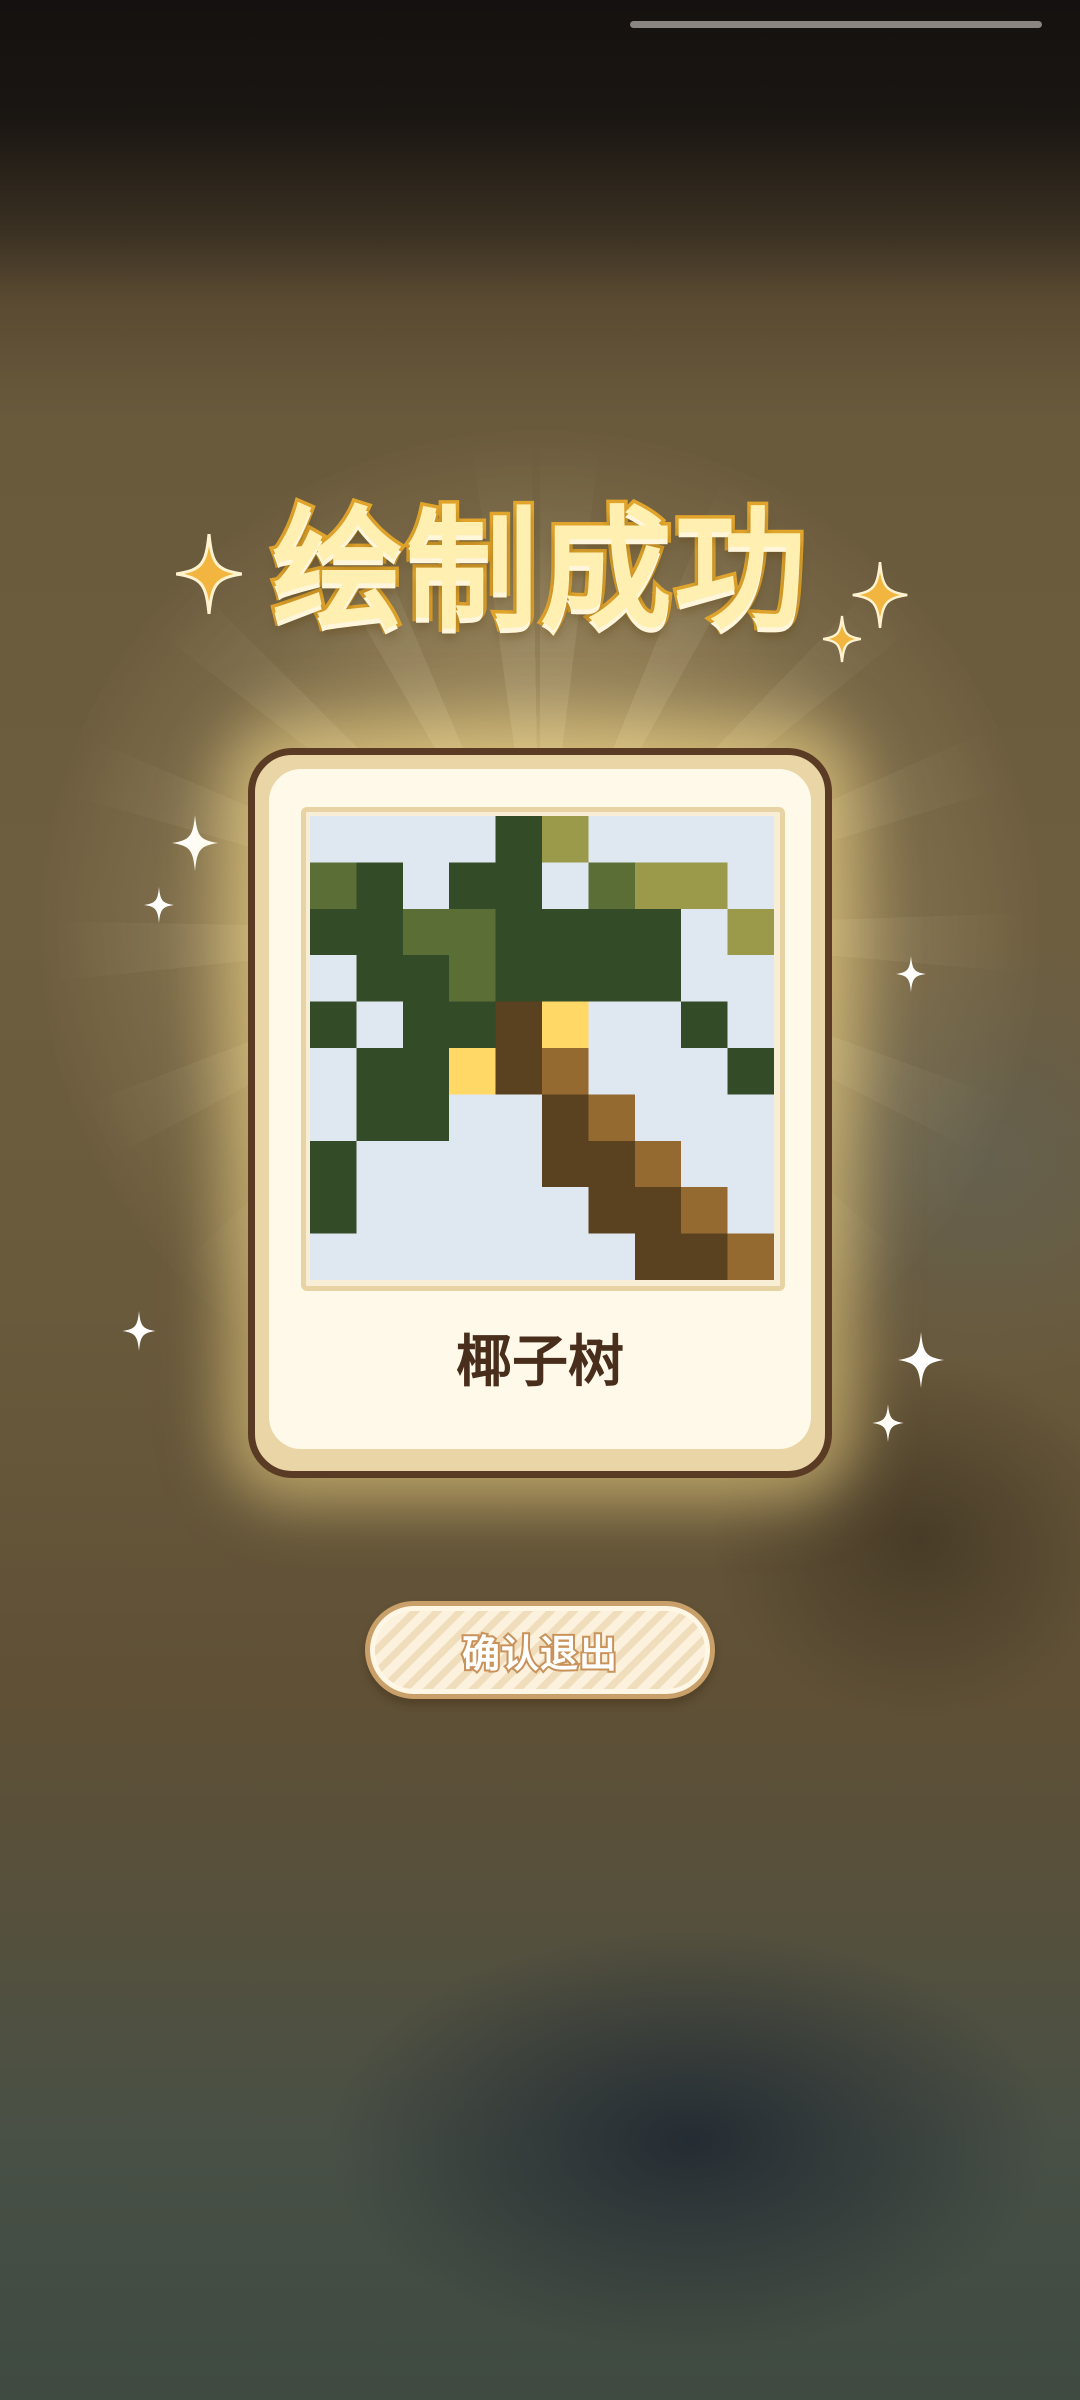 This screenshot has height=2400, width=1080. Describe the element at coordinates (539, 571) in the screenshot. I see `page-title: 绘制成功` at that location.